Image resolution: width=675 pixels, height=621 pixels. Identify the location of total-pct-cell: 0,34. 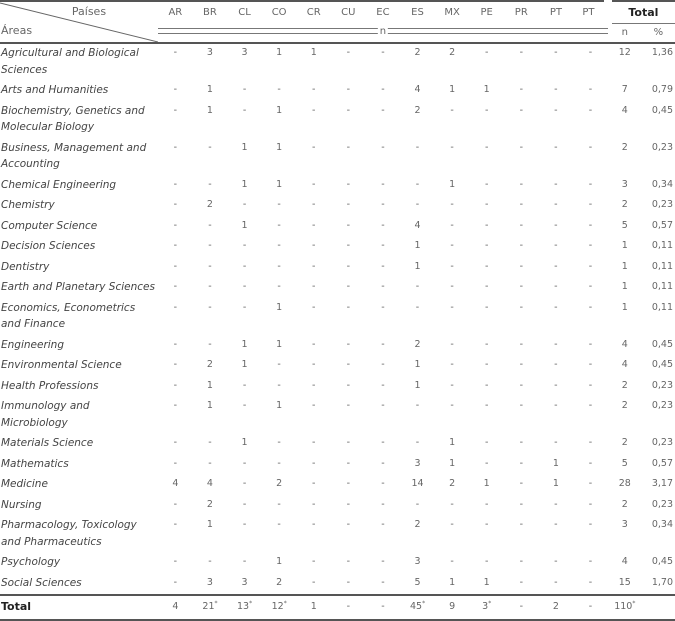
(662, 524).